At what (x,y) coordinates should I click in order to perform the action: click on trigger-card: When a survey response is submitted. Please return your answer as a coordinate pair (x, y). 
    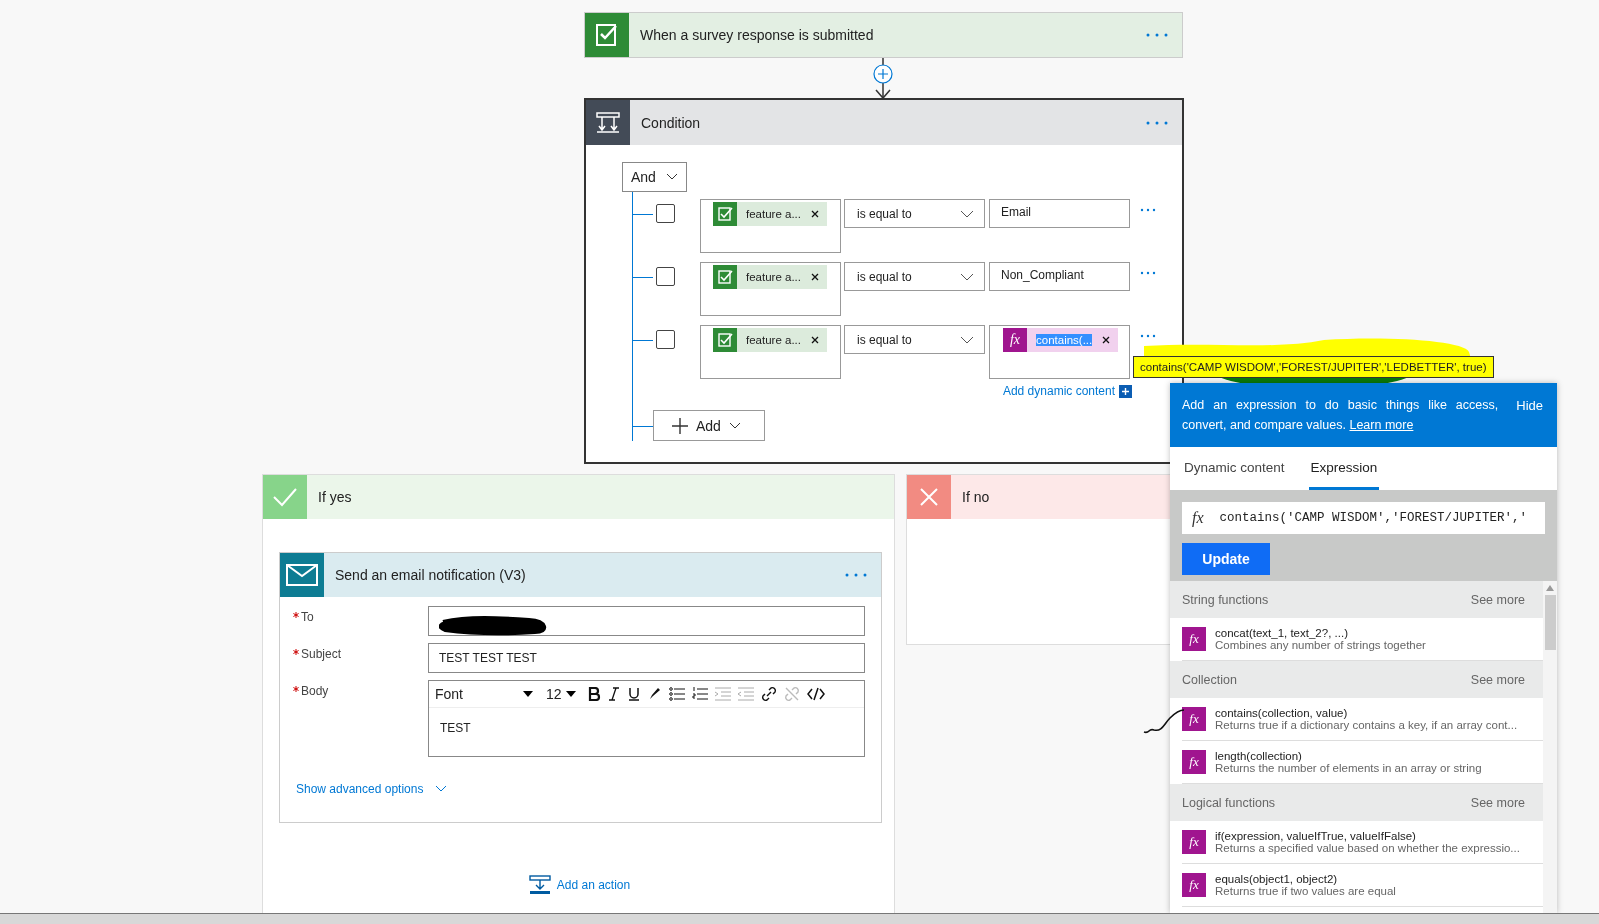
    Looking at the image, I should click on (883, 35).